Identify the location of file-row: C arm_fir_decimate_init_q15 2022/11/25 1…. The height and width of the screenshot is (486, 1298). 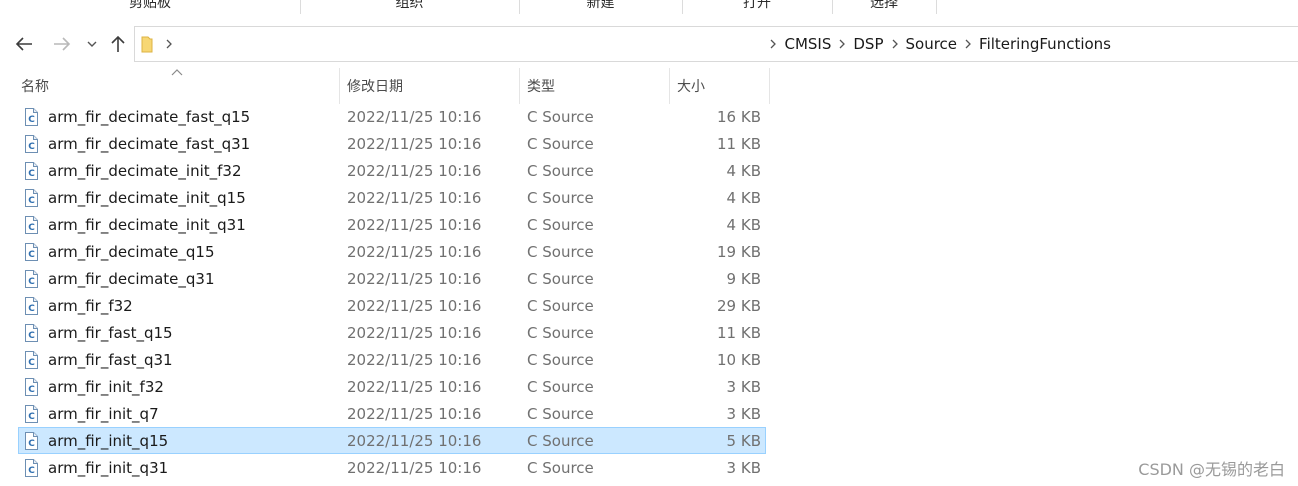
(392, 197).